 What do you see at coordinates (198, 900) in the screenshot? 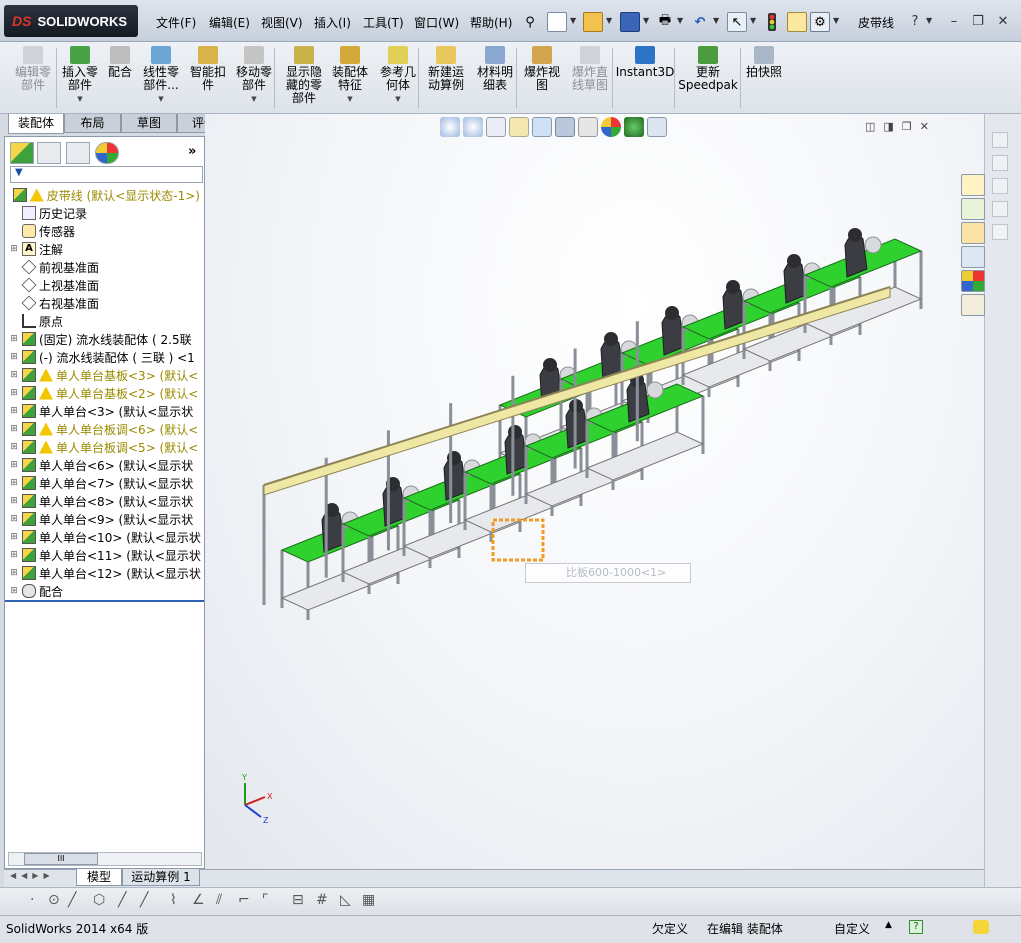
I see `angle-icon: ∠` at bounding box center [198, 900].